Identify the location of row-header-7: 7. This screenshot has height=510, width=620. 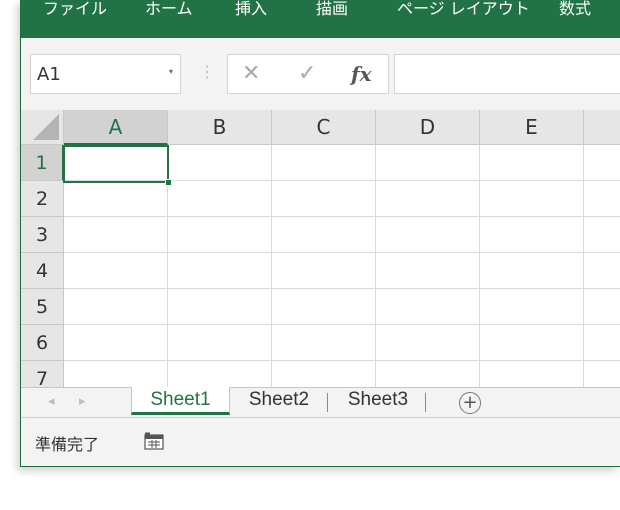
(42, 374).